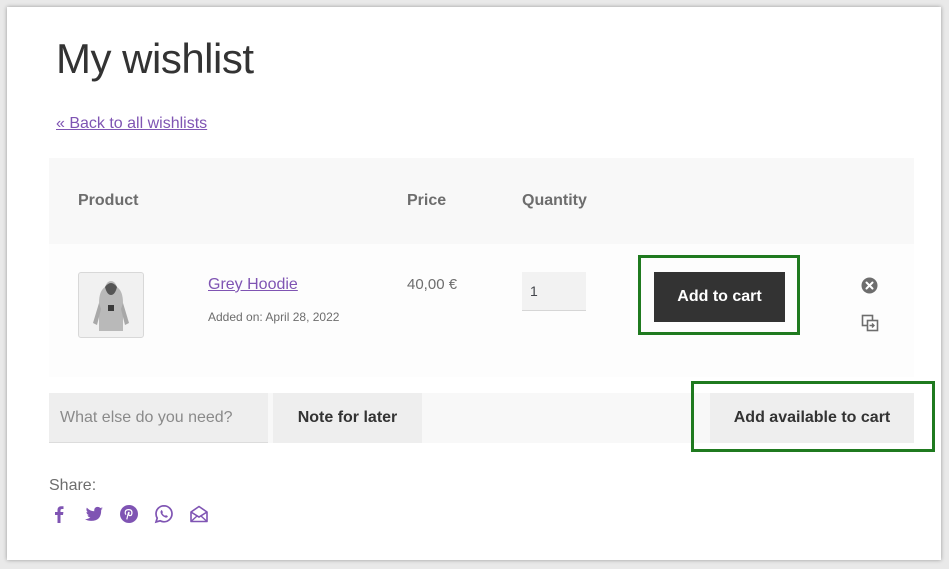  I want to click on product-column-header: Product, so click(108, 200).